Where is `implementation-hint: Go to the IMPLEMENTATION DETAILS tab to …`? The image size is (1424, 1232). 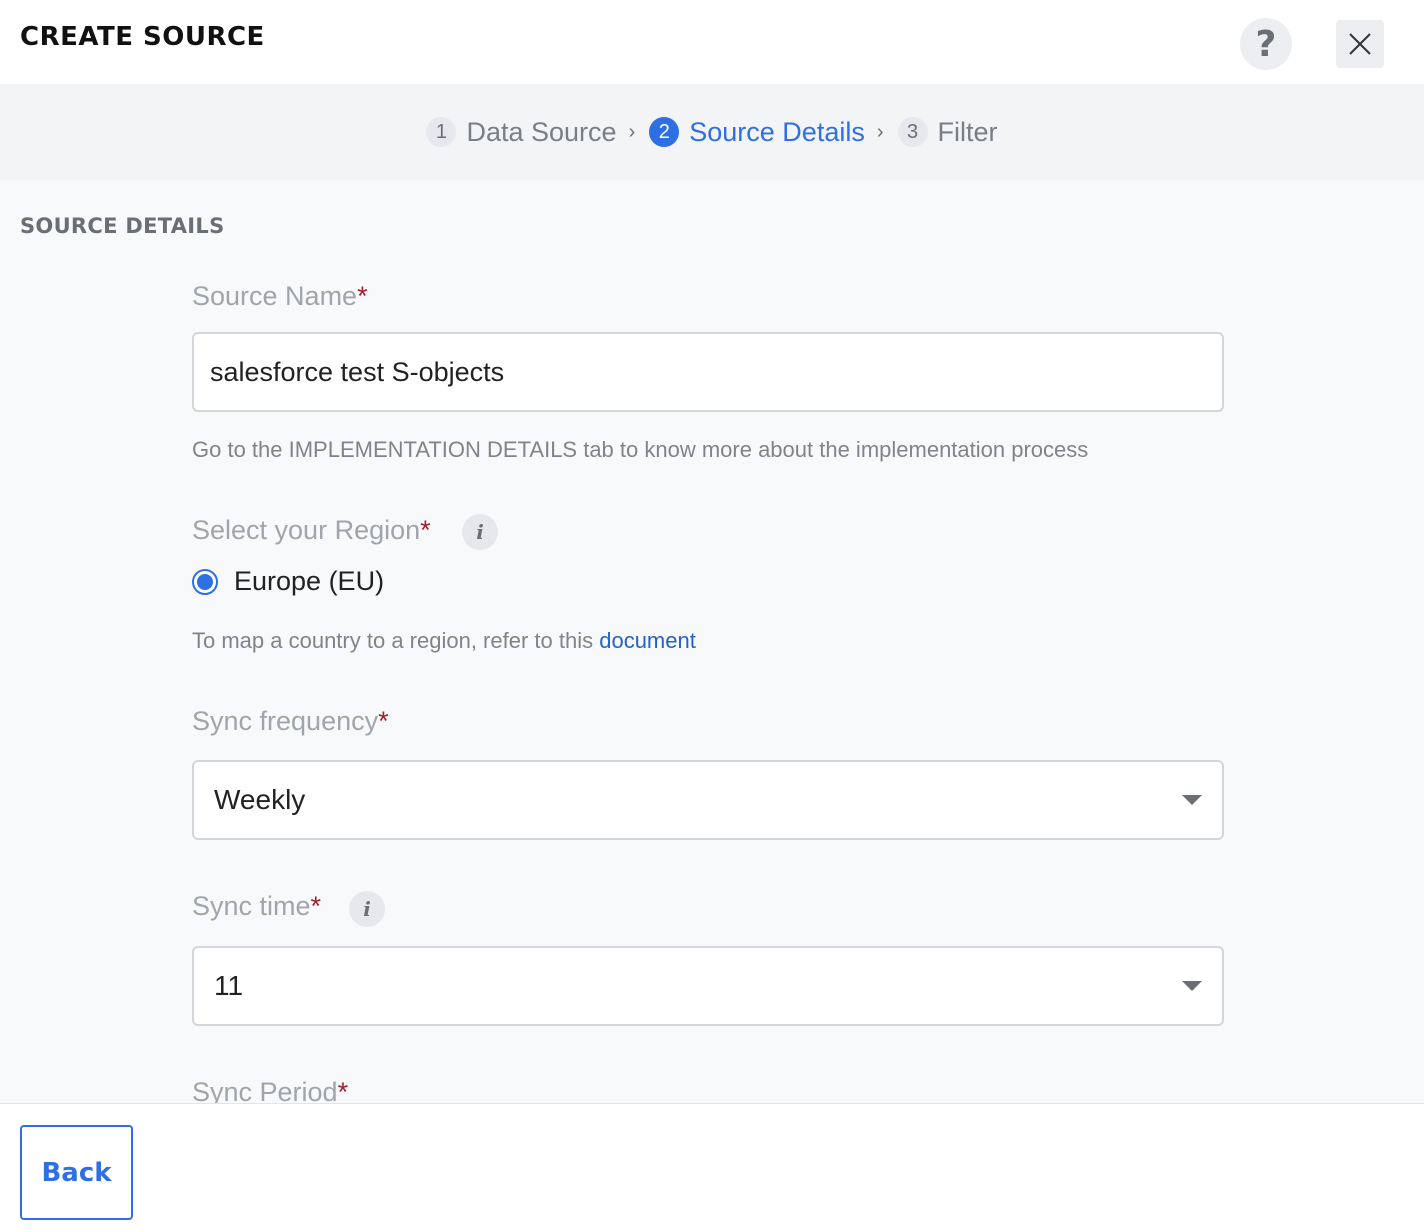 implementation-hint: Go to the IMPLEMENTATION DETAILS tab to … is located at coordinates (640, 449).